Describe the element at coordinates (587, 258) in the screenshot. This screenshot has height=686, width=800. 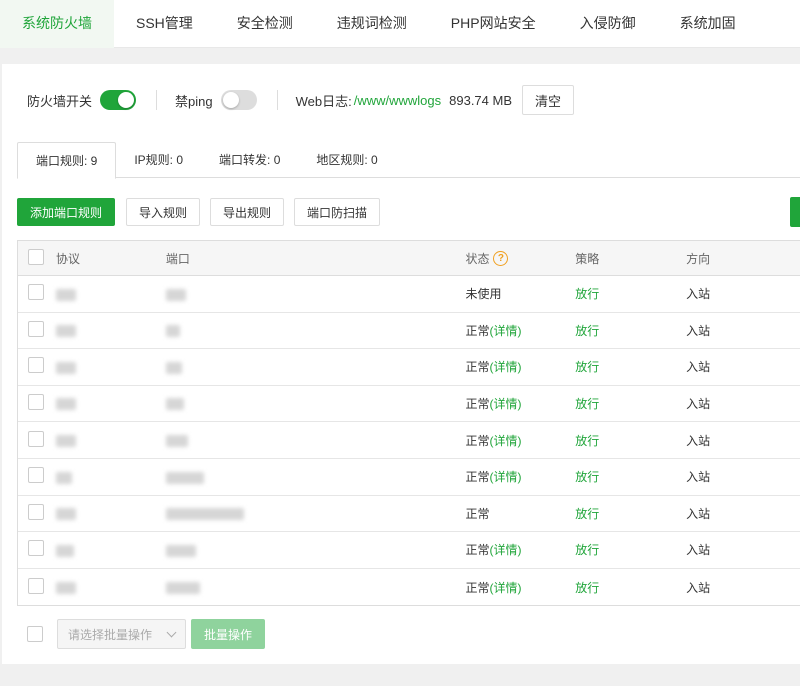
I see `col-policy: 策略` at that location.